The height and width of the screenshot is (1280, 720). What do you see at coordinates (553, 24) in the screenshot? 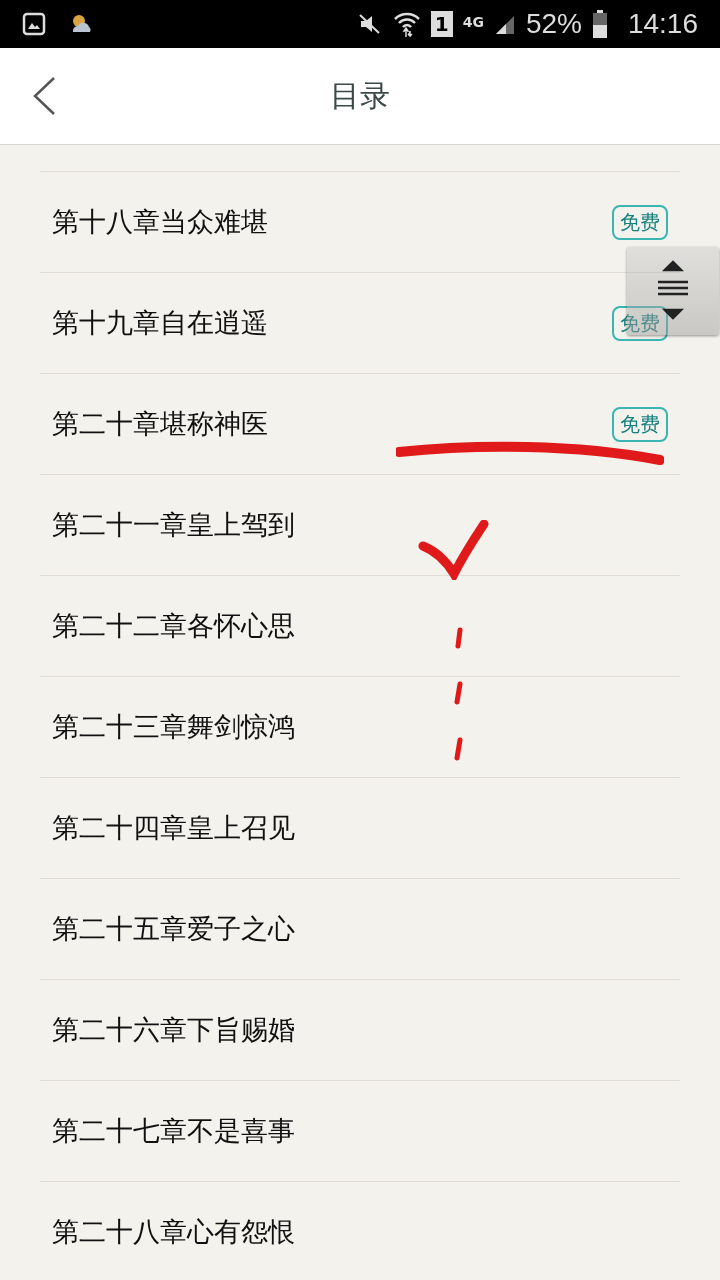
I see `battery-percentage: 52%` at bounding box center [553, 24].